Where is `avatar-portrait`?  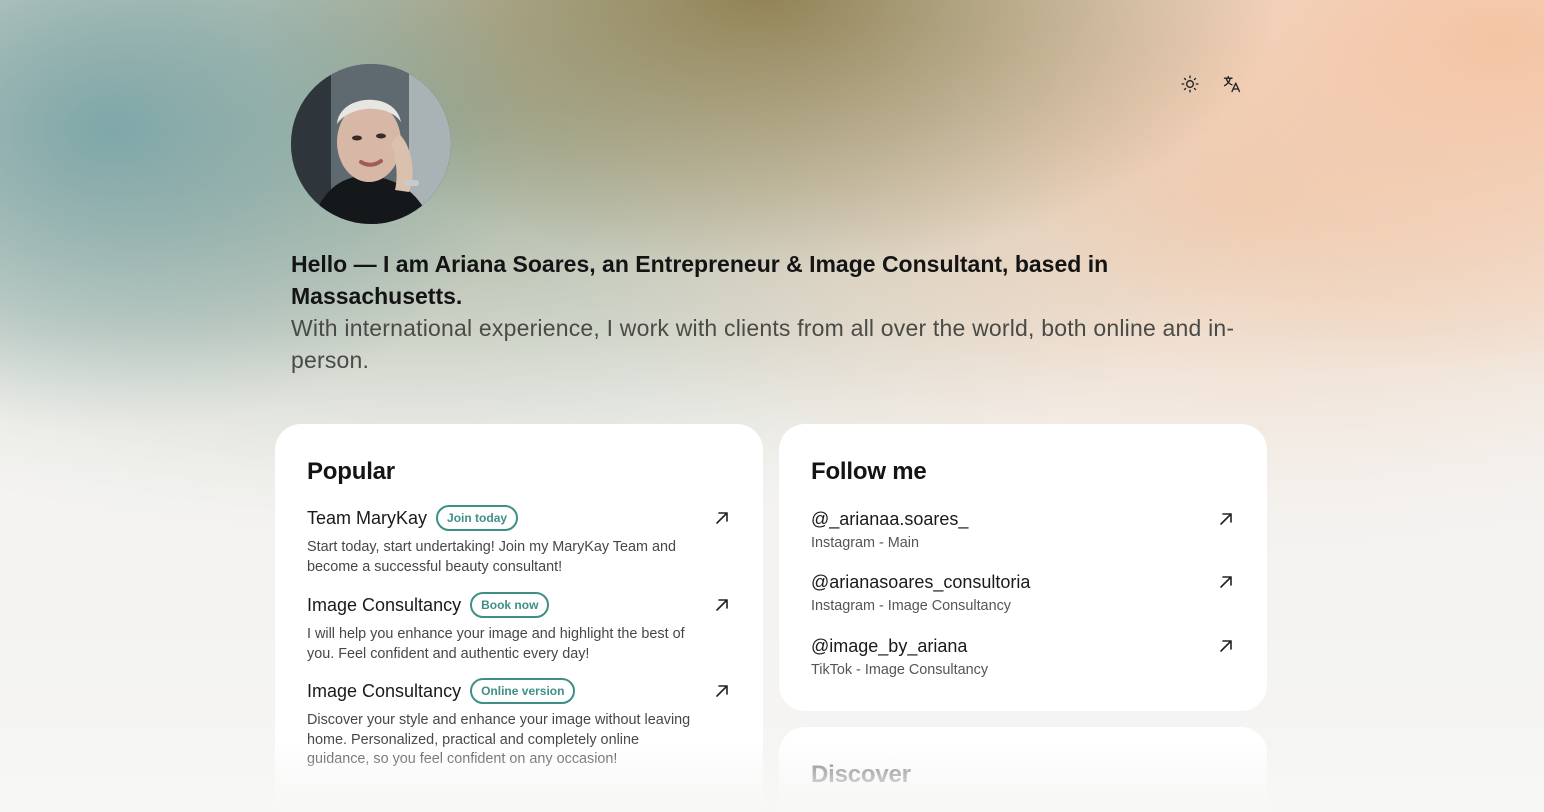
avatar-portrait is located at coordinates (371, 144).